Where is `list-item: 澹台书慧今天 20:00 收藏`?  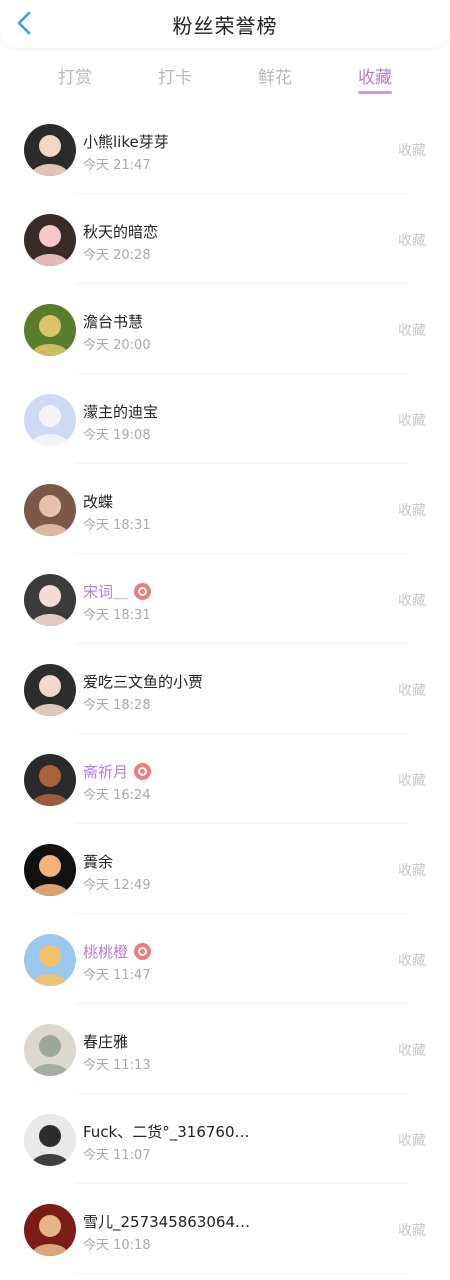
list-item: 澹台书慧今天 20:00 收藏 is located at coordinates (225, 329).